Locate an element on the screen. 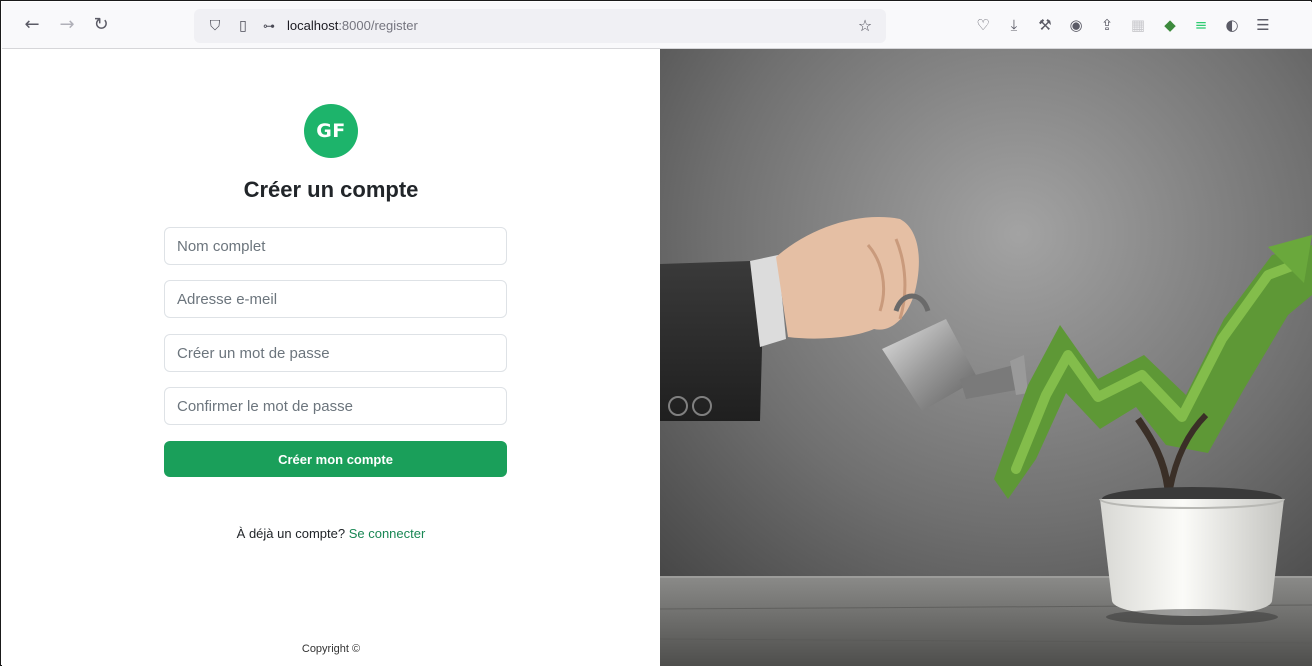 The image size is (1312, 666). copyright: Copyright © is located at coordinates (331, 649).